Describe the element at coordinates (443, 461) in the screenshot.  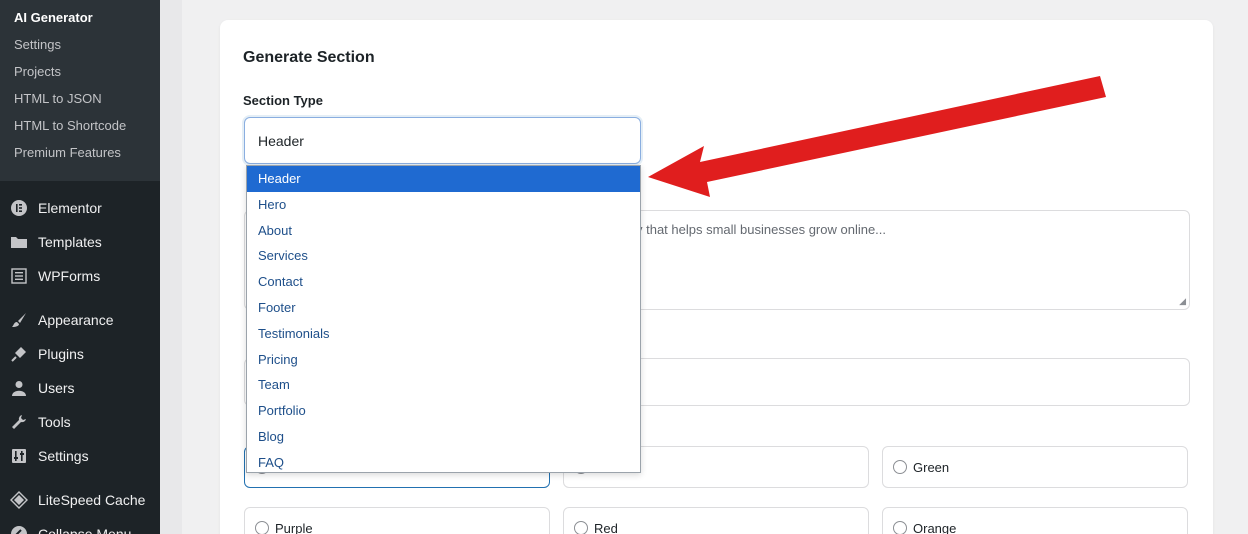
I see `dropdown-option-faq: FAQ` at that location.